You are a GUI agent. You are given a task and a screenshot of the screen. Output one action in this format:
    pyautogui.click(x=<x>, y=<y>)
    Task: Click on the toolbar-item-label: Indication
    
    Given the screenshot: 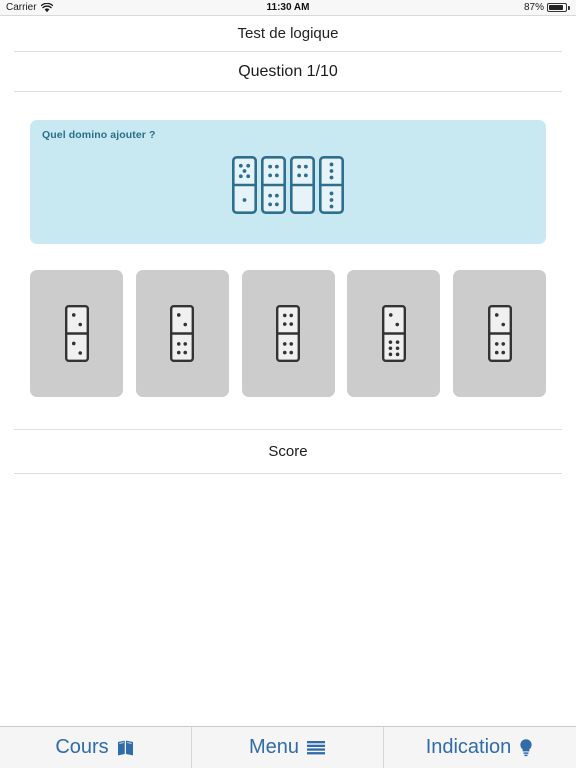 What is the action you would take?
    pyautogui.click(x=468, y=747)
    